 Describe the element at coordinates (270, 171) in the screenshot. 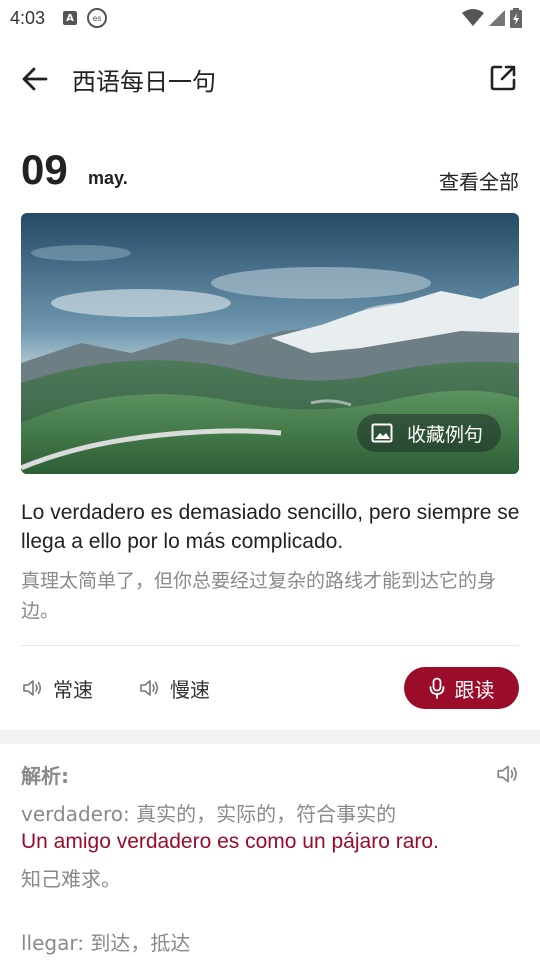

I see `date-row: 09 may. 查看全部` at that location.